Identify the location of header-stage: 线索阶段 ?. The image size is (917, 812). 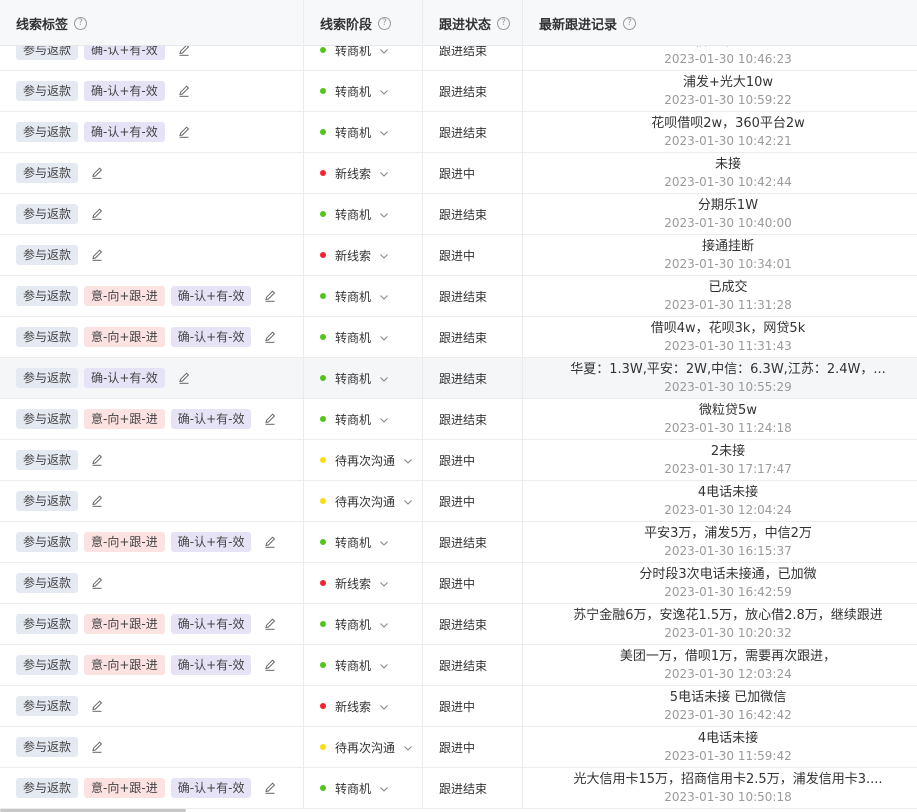
(363, 23).